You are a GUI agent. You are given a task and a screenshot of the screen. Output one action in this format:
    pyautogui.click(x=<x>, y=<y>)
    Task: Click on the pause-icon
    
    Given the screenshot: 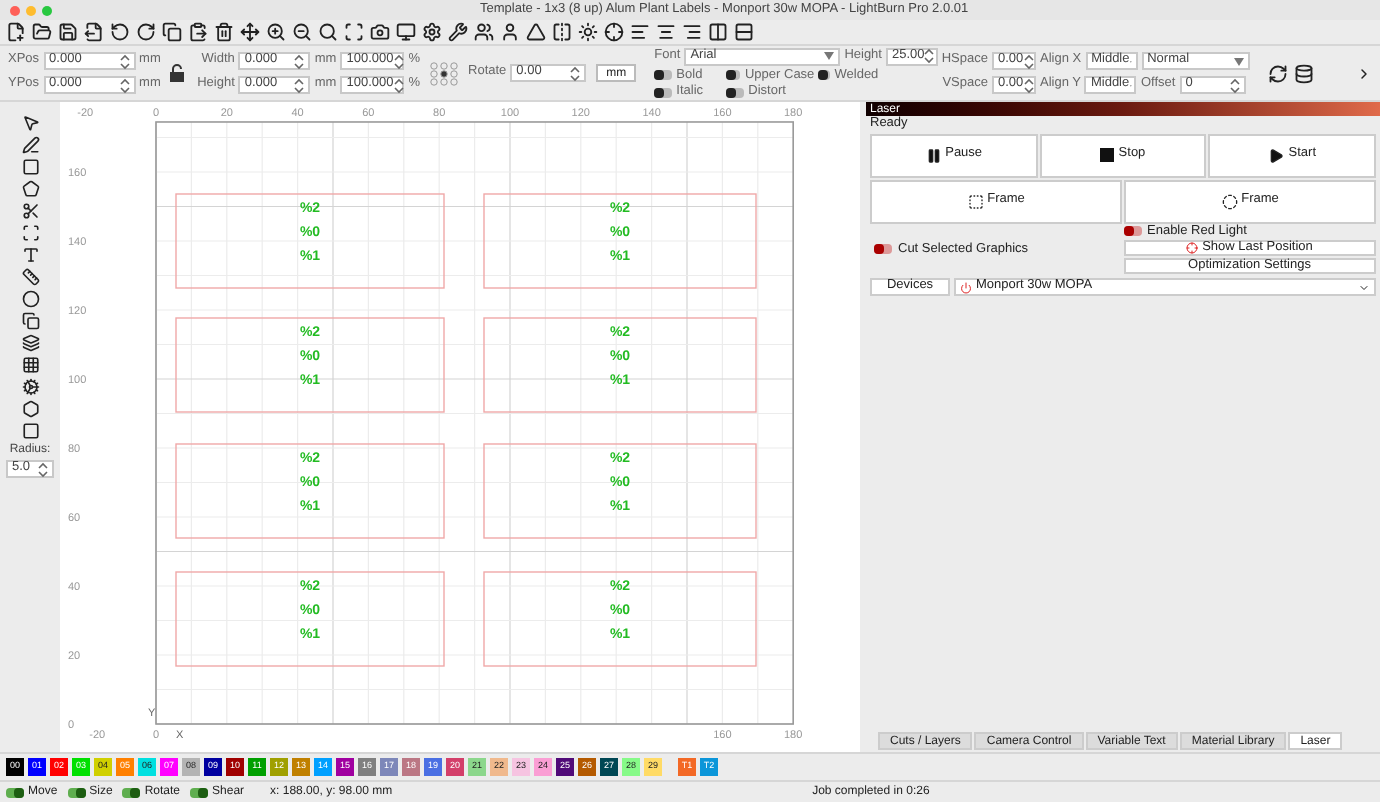 What is the action you would take?
    pyautogui.click(x=933, y=155)
    